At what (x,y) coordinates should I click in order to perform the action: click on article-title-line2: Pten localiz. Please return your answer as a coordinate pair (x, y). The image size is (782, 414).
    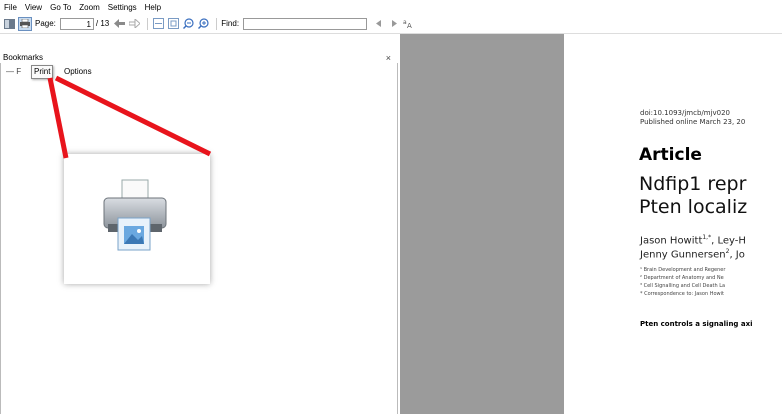
    Looking at the image, I should click on (693, 207).